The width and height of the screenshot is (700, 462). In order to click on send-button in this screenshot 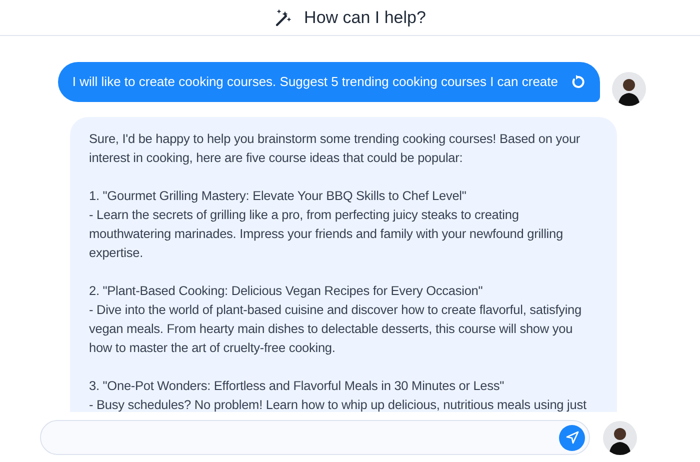, I will do `click(572, 437)`.